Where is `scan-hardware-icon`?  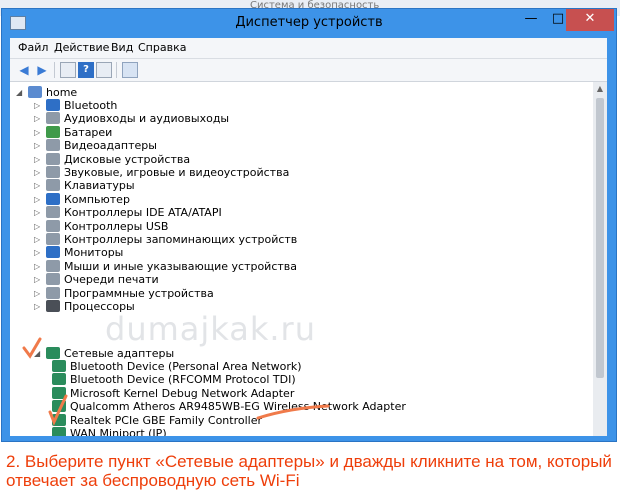
scan-hardware-icon is located at coordinates (130, 70).